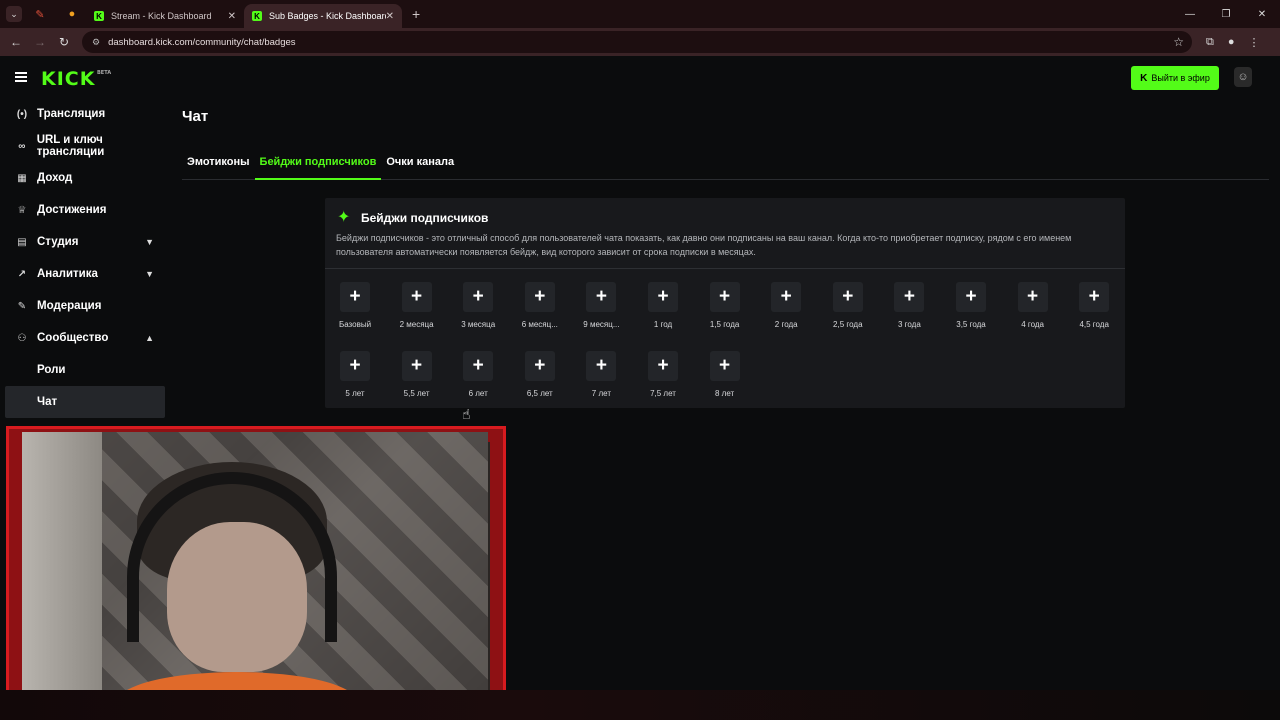  I want to click on tab-emotes: Эмотиконы, so click(218, 167).